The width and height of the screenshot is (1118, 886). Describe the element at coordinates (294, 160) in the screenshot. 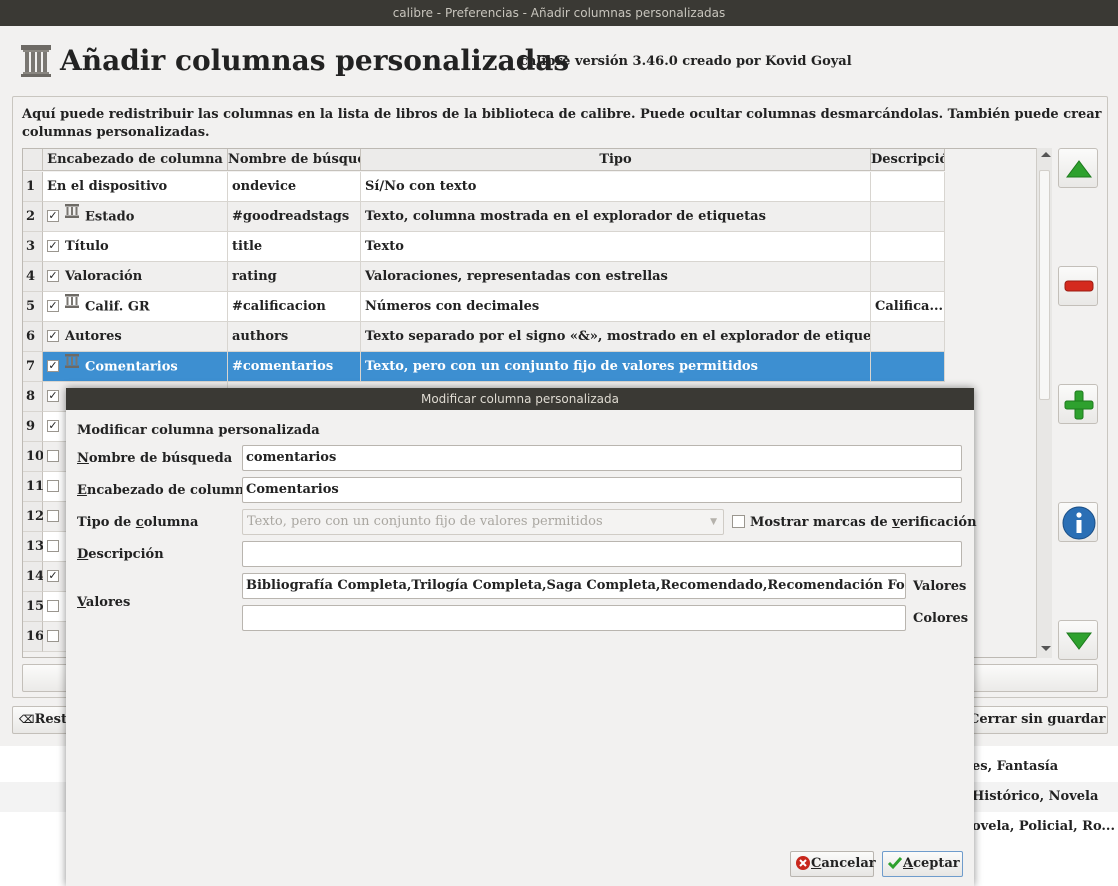

I see `column-header-lookup: Nombre de búsqueda` at that location.